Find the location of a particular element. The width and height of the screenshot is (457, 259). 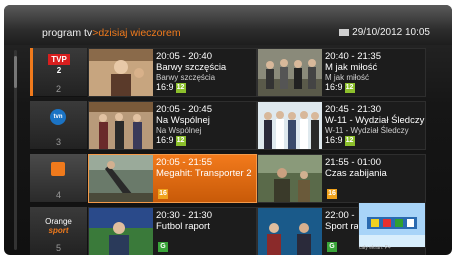

channel-item-orange-sport: Orange sport 5 is located at coordinates (58, 231).